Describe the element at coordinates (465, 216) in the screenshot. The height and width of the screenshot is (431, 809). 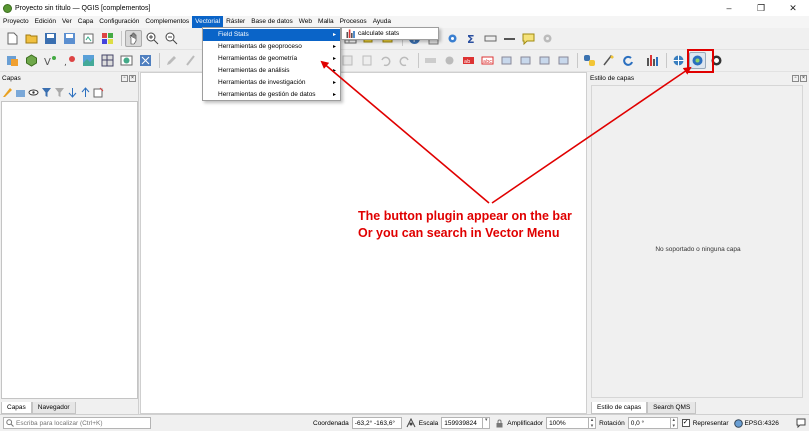
I see `annotation-line-1: The button plugin appear on the bar` at that location.